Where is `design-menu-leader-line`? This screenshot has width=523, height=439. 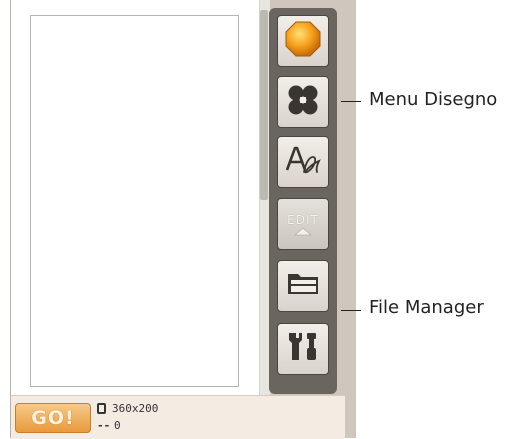
design-menu-leader-line is located at coordinates (351, 101).